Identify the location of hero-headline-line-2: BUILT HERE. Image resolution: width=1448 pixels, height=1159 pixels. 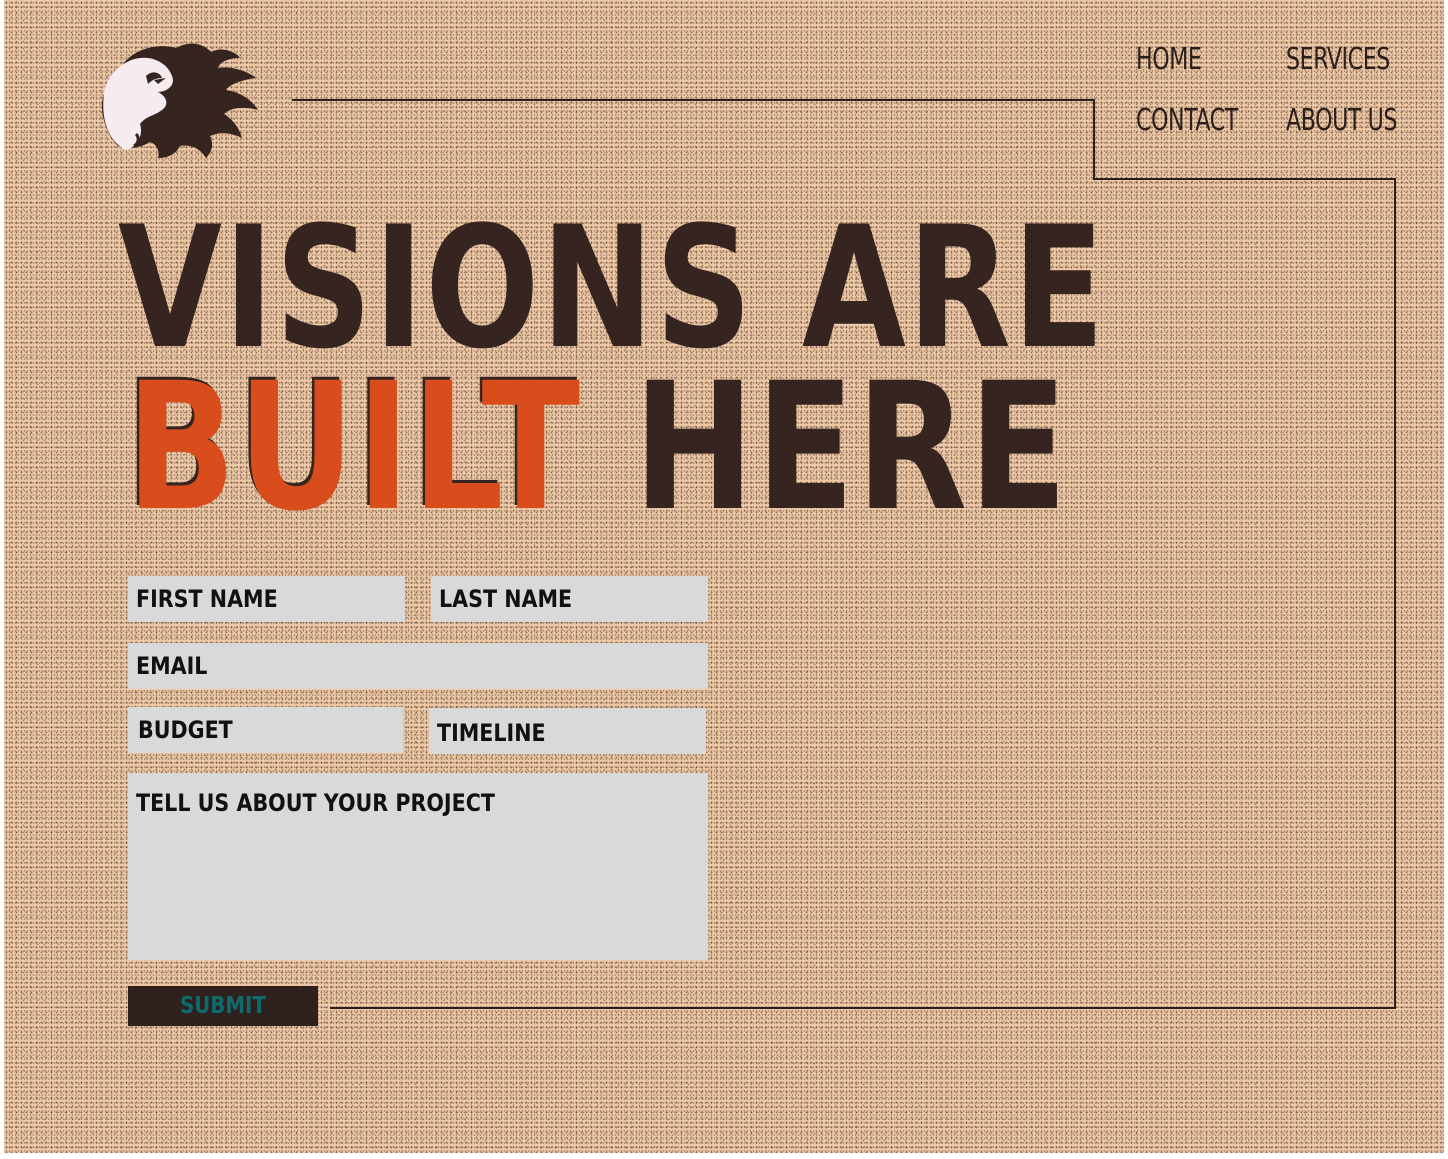
(597, 448).